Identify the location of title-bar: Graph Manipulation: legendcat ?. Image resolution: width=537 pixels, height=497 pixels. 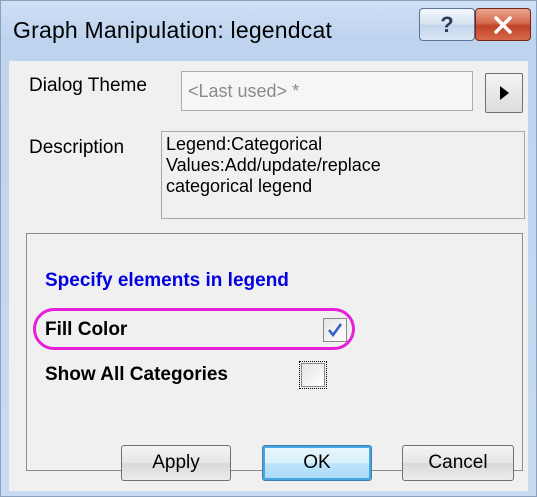
(268, 31).